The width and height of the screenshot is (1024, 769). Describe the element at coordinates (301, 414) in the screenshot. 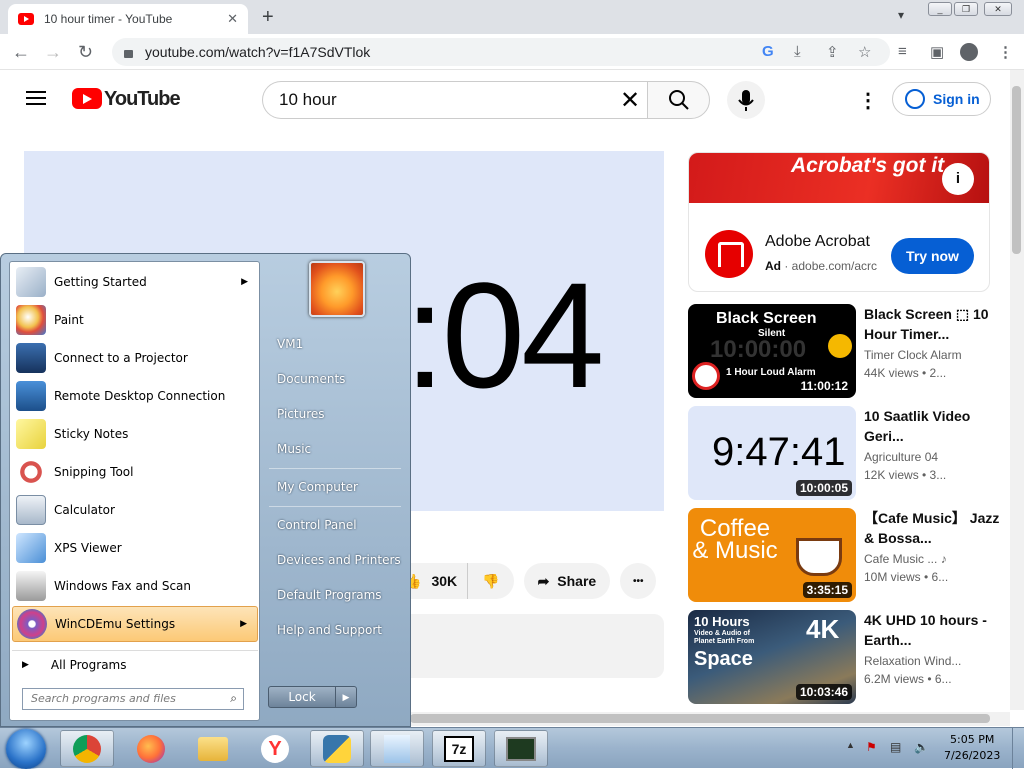

I see `link-pictures: Pictures` at that location.